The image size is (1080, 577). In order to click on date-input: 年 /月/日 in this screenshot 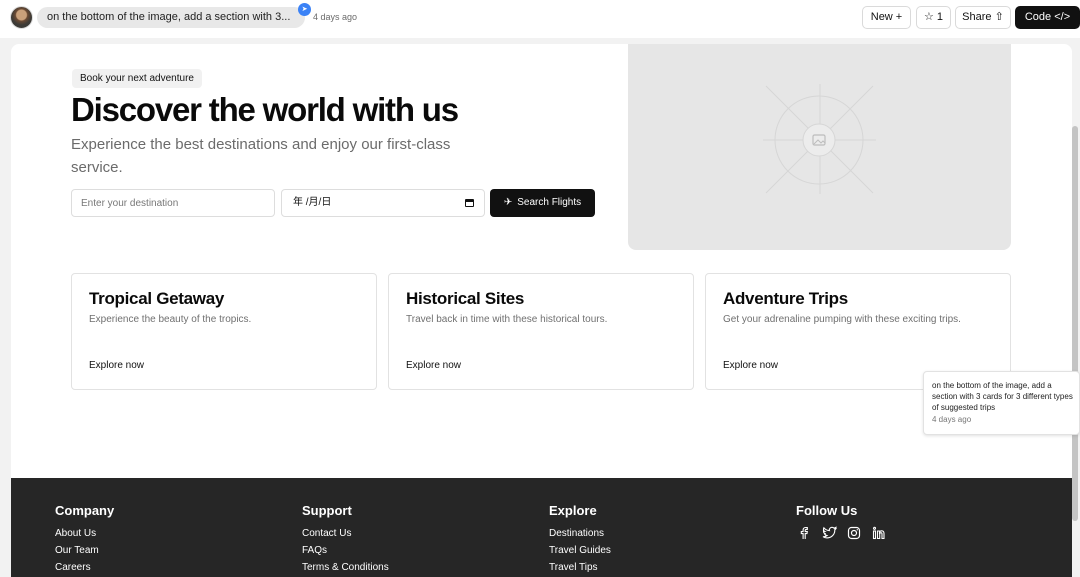, I will do `click(383, 203)`.